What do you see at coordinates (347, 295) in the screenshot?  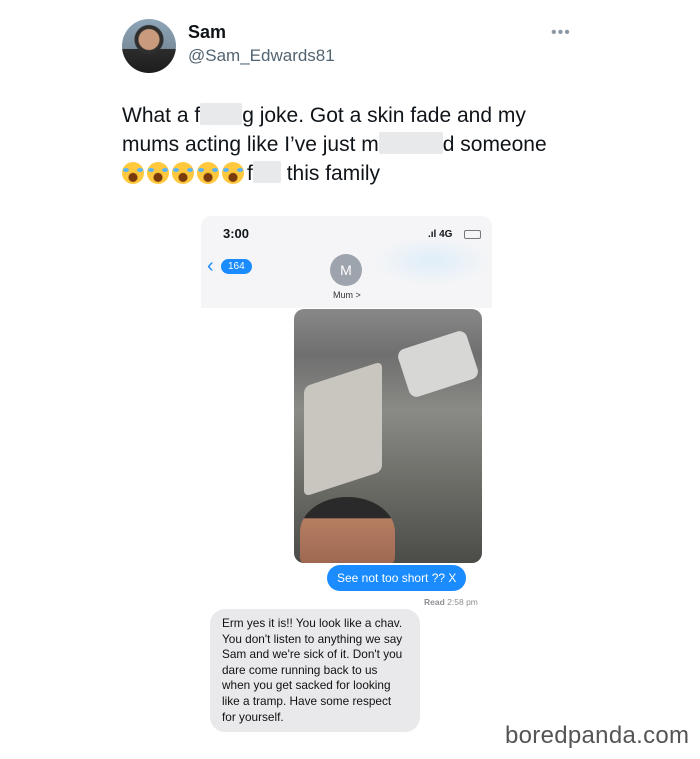 I see `contact-name: Mum >` at bounding box center [347, 295].